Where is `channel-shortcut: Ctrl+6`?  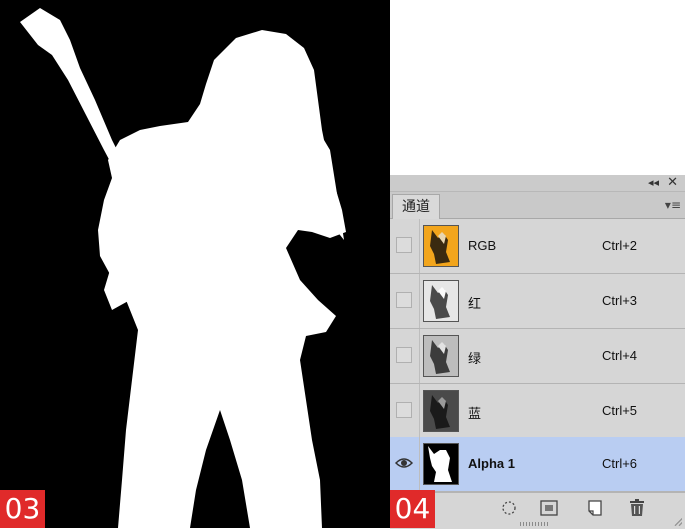 channel-shortcut: Ctrl+6 is located at coordinates (620, 463).